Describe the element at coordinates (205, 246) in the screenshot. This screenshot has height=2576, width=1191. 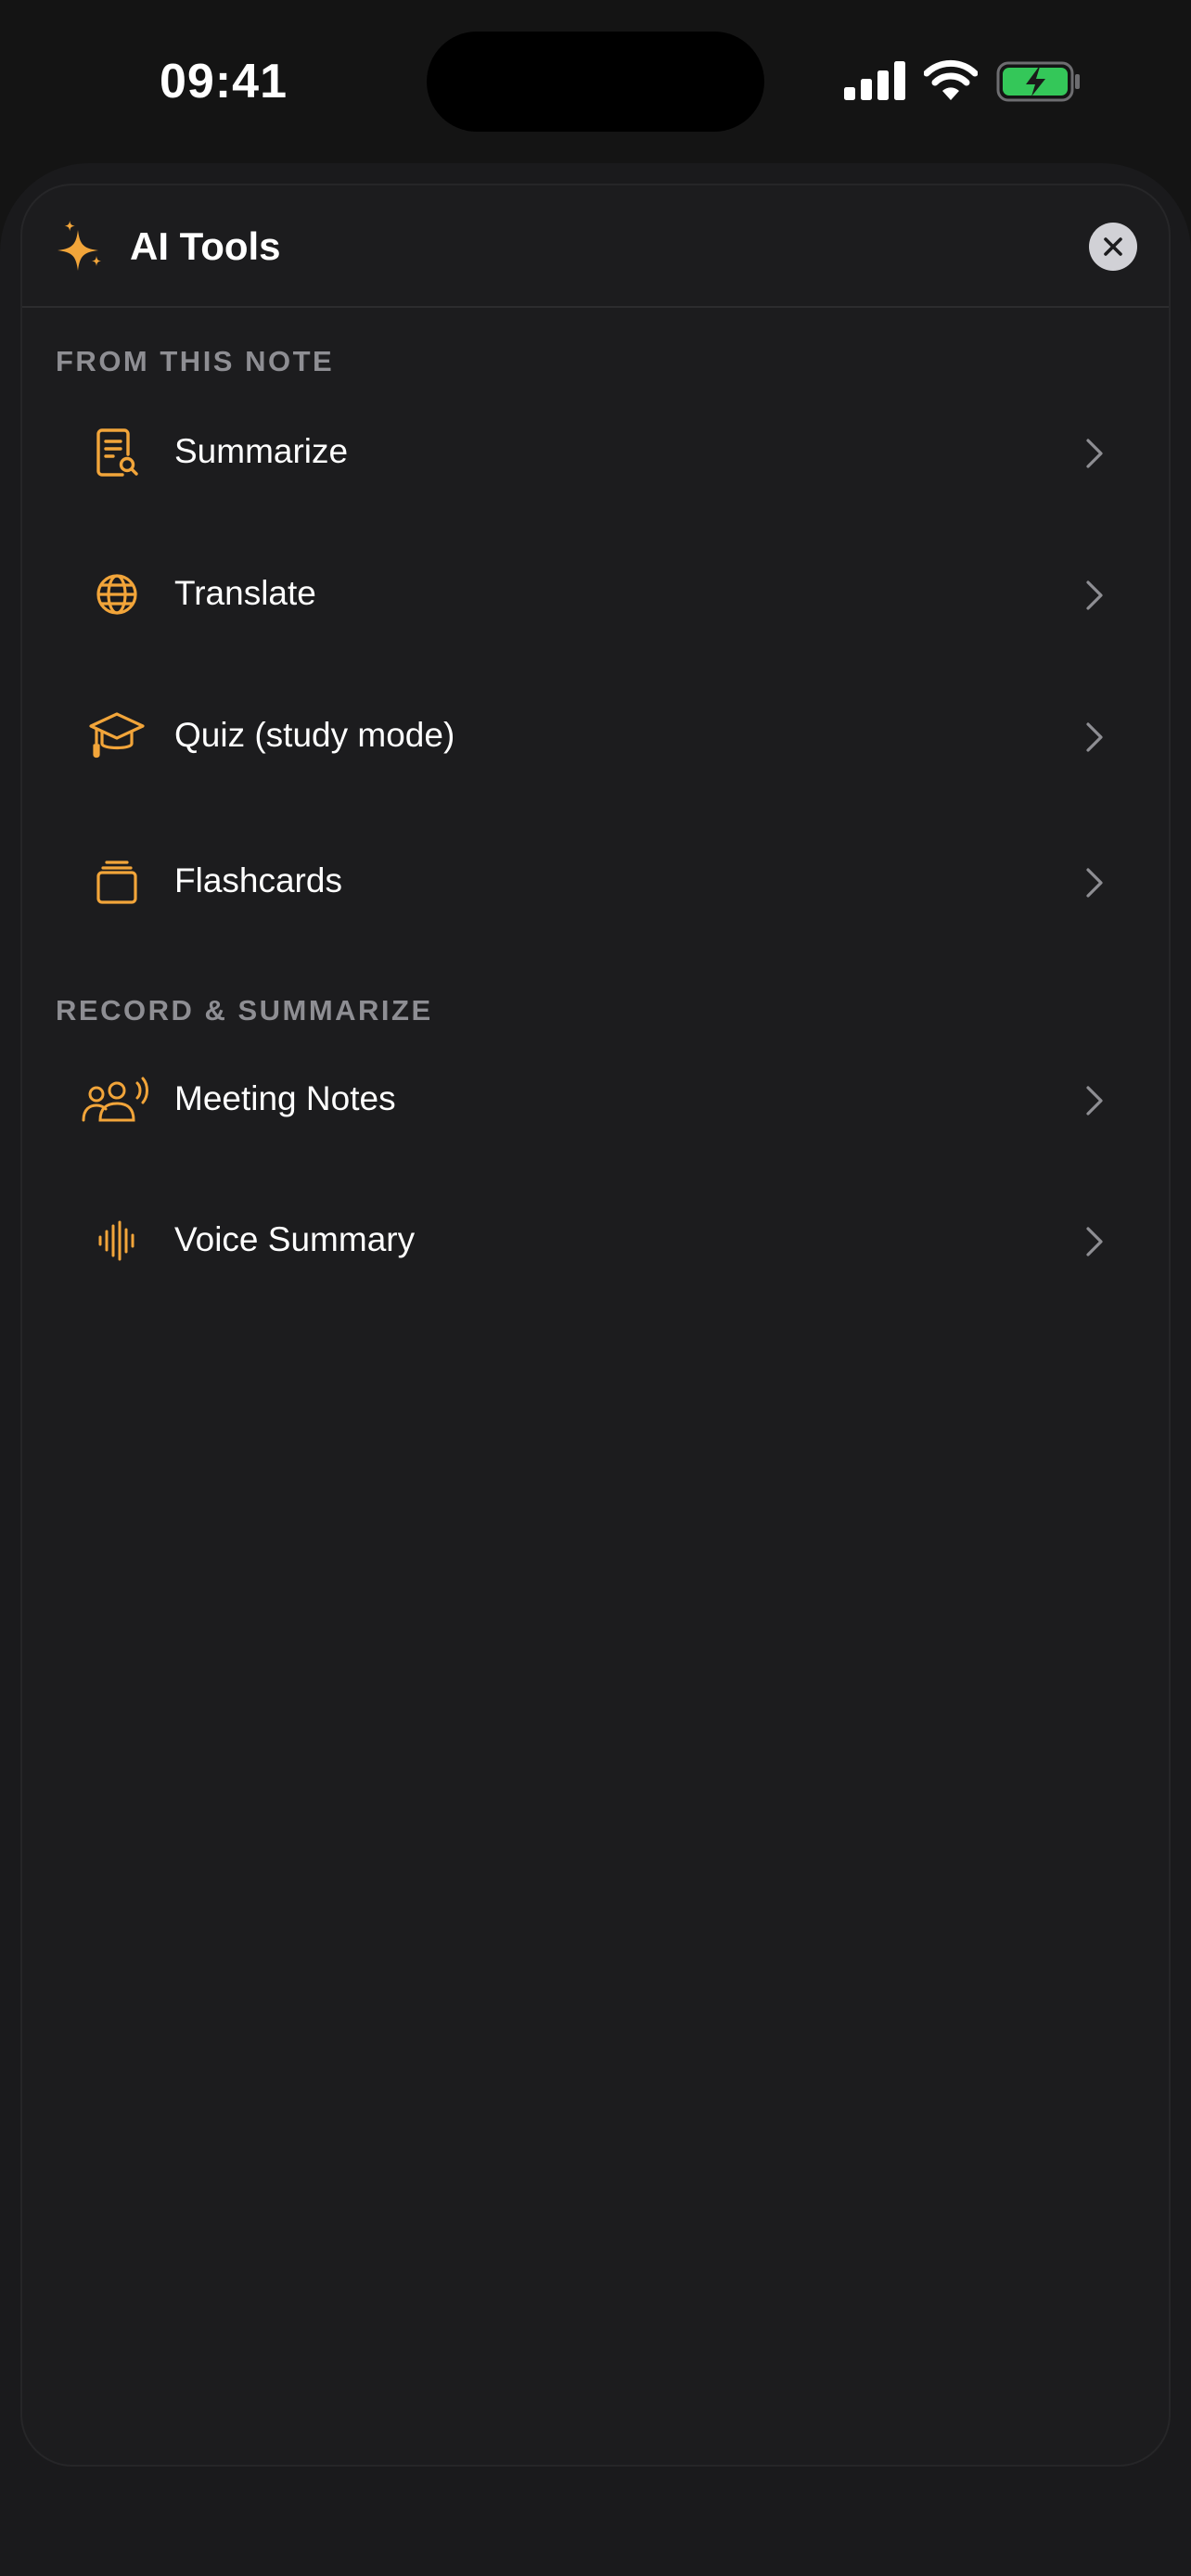
I see `sheet-title: AI Tools` at that location.